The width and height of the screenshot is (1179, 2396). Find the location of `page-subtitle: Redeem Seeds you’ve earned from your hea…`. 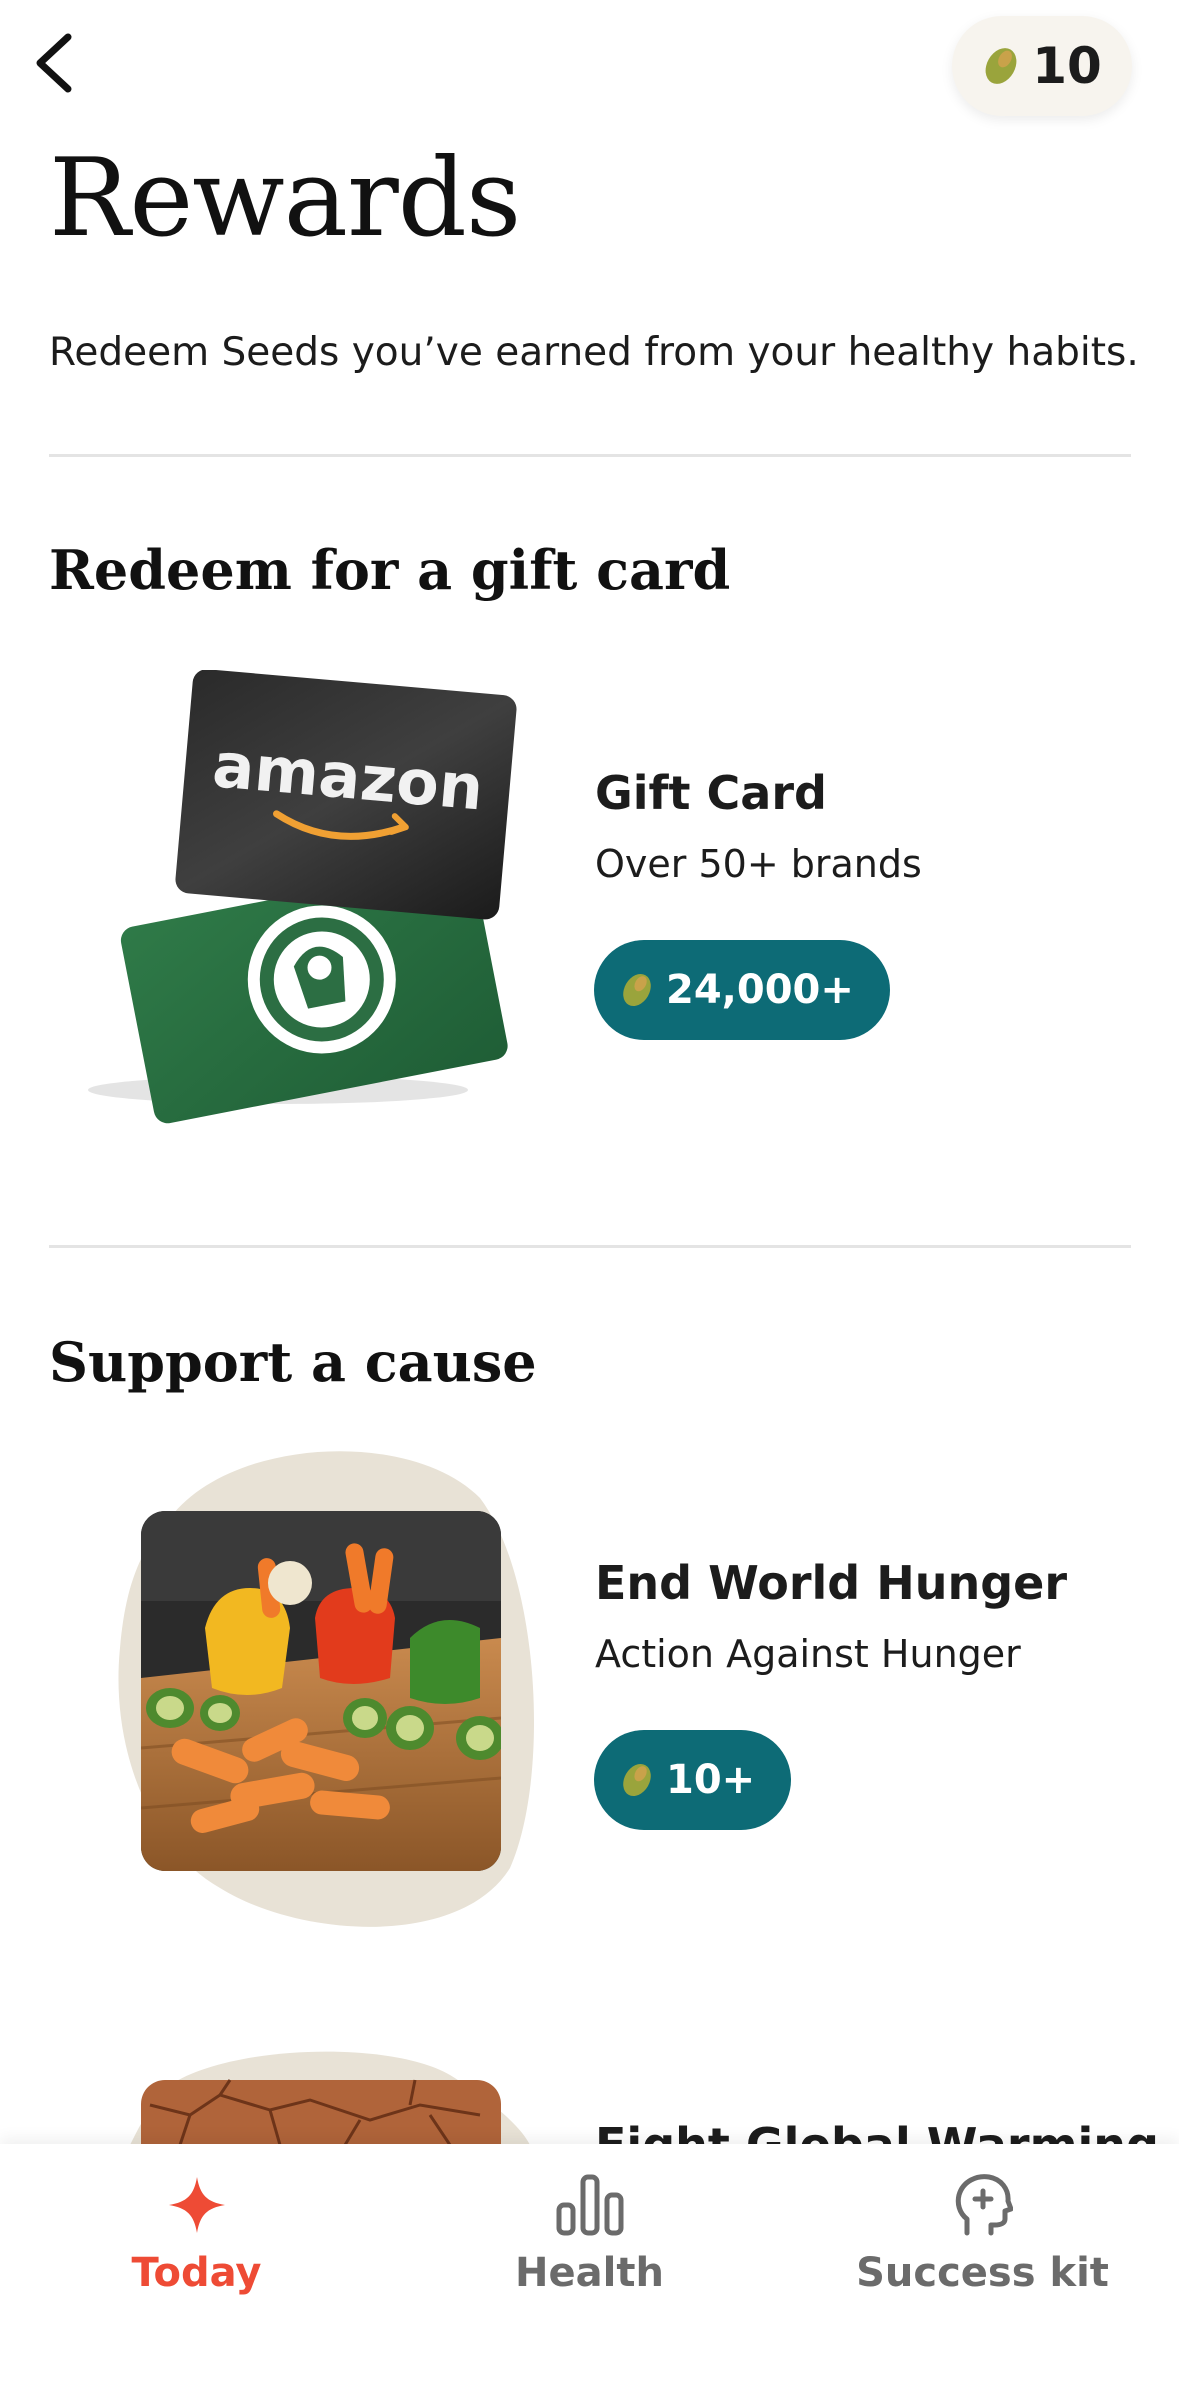

page-subtitle: Redeem Seeds you’ve earned from your hea… is located at coordinates (594, 352).